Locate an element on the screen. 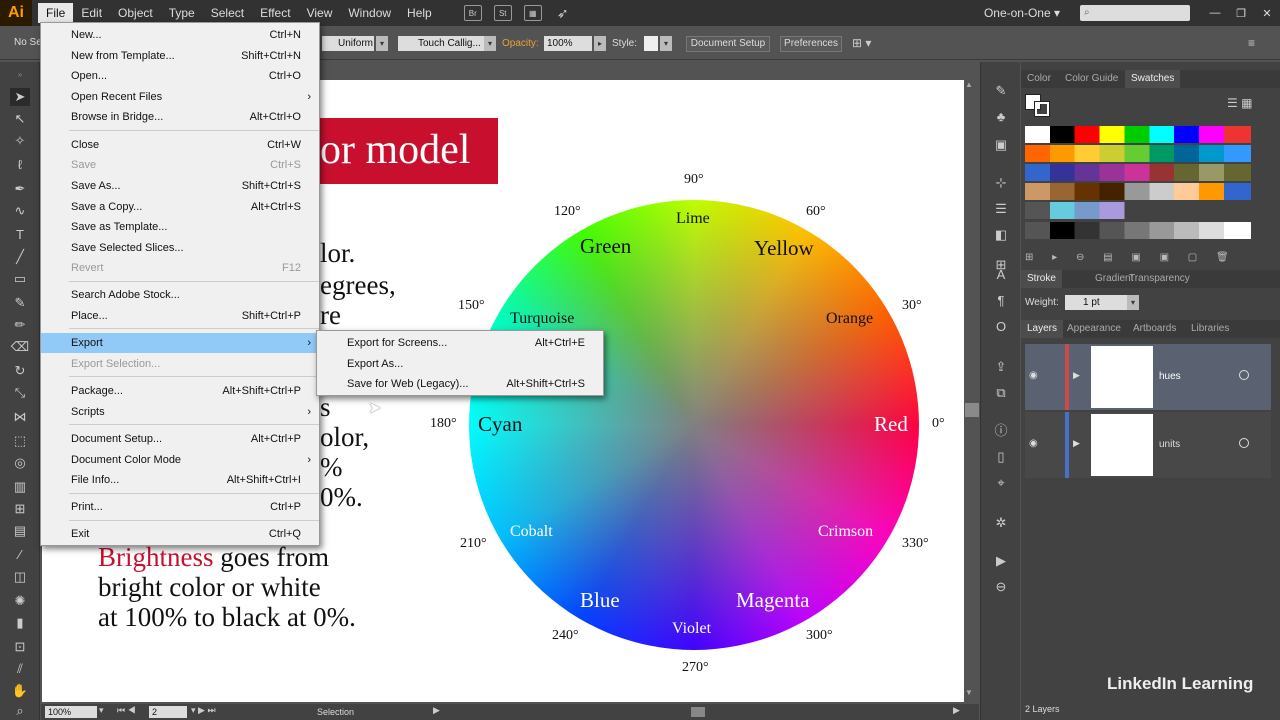  menu-effect: Effect is located at coordinates (275, 13).